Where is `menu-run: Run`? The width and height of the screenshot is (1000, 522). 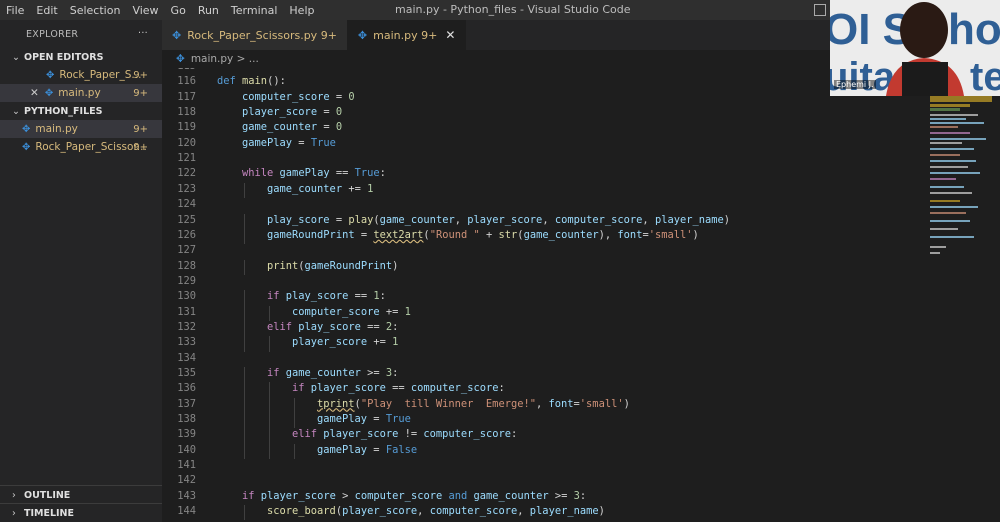 menu-run: Run is located at coordinates (208, 10).